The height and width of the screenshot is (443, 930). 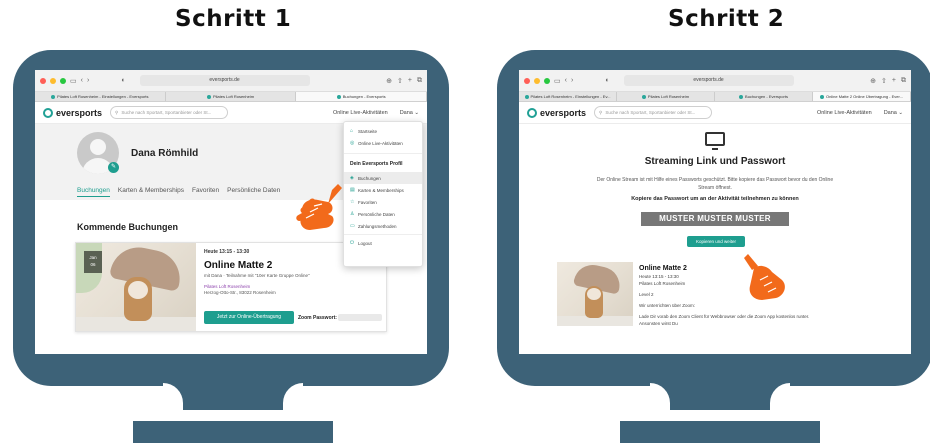 I want to click on menu-item-karten: ▤ Karten & Memberships, so click(x=383, y=190).